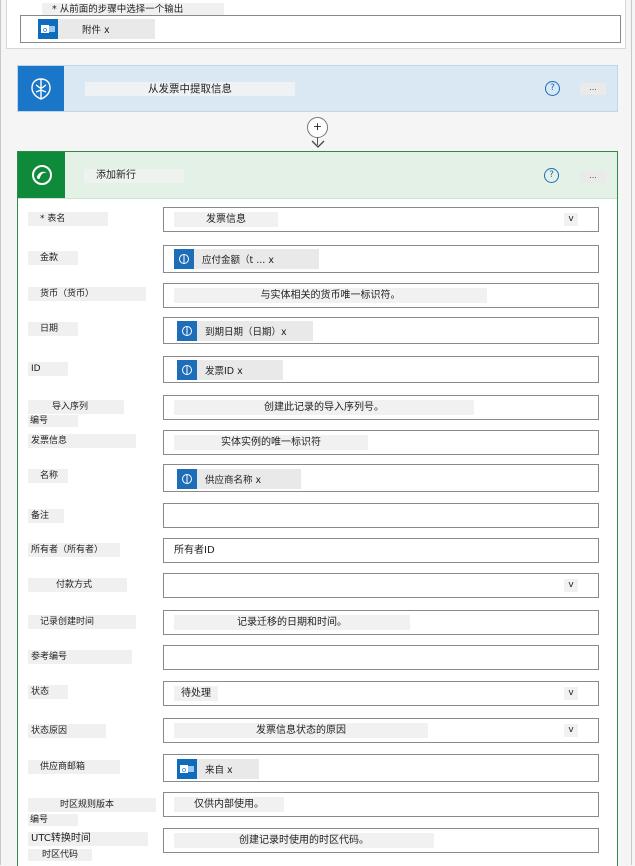 This screenshot has width=635, height=866. What do you see at coordinates (381, 550) in the screenshot?
I see `owner-input: 所有者ID` at bounding box center [381, 550].